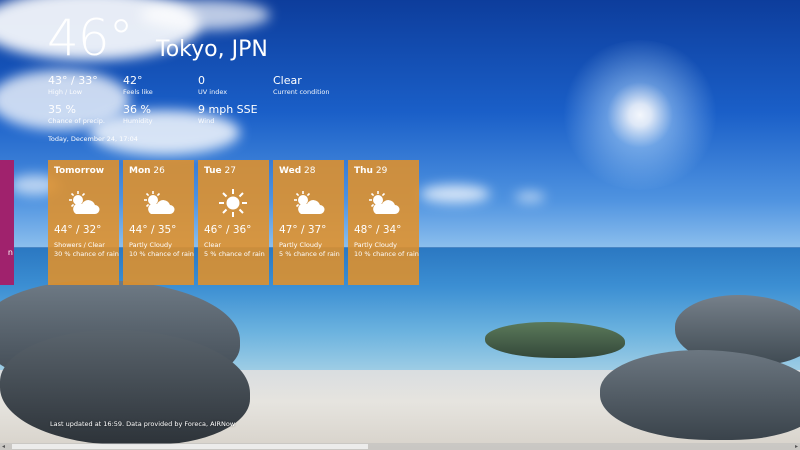 The width and height of the screenshot is (800, 450). I want to click on forecast-high-low: 47° / 37°, so click(303, 230).